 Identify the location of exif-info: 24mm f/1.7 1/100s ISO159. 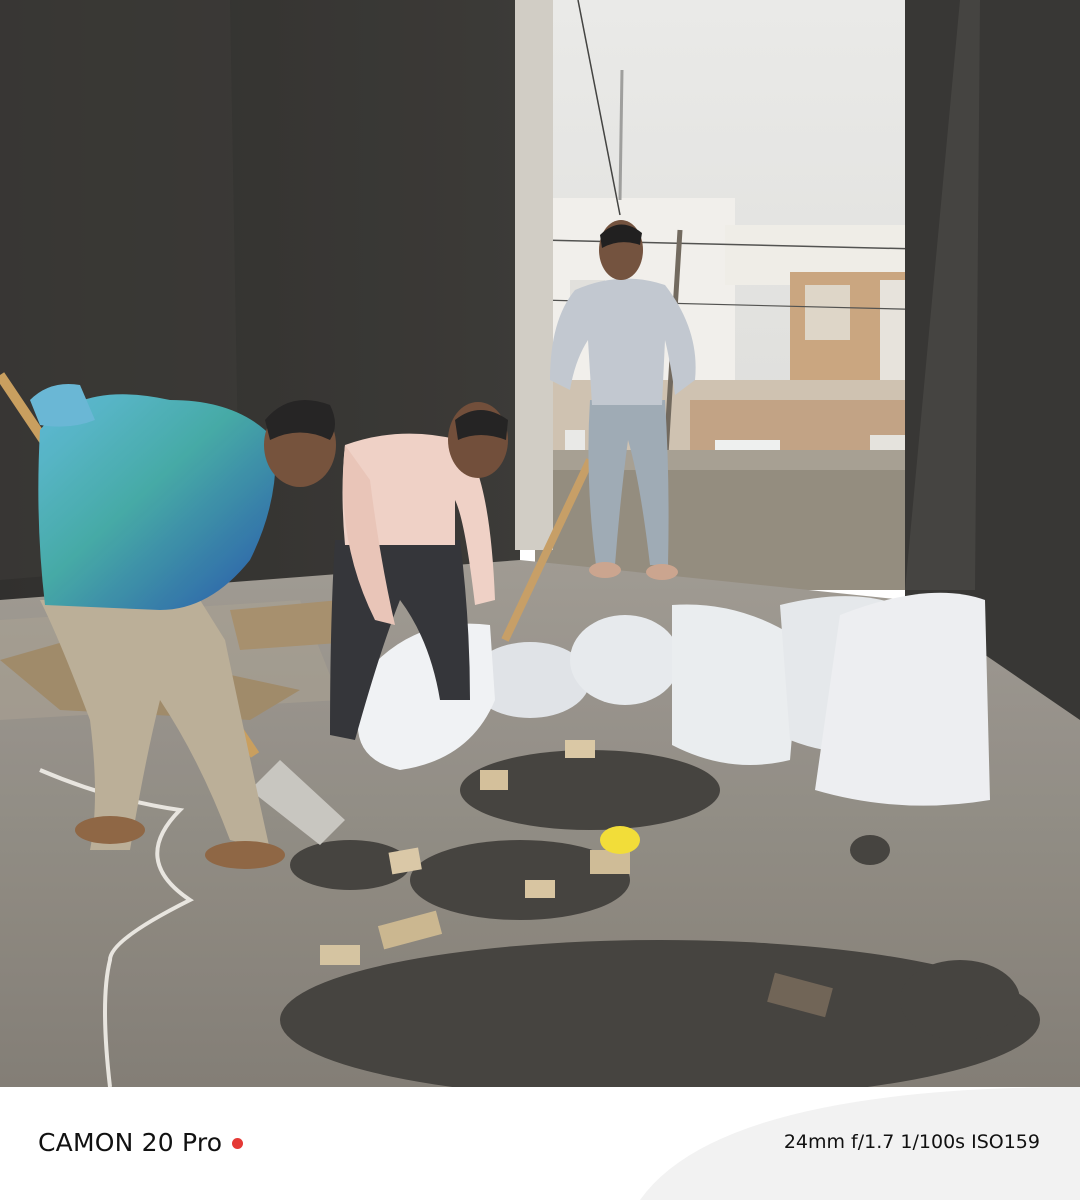
(911, 1142).